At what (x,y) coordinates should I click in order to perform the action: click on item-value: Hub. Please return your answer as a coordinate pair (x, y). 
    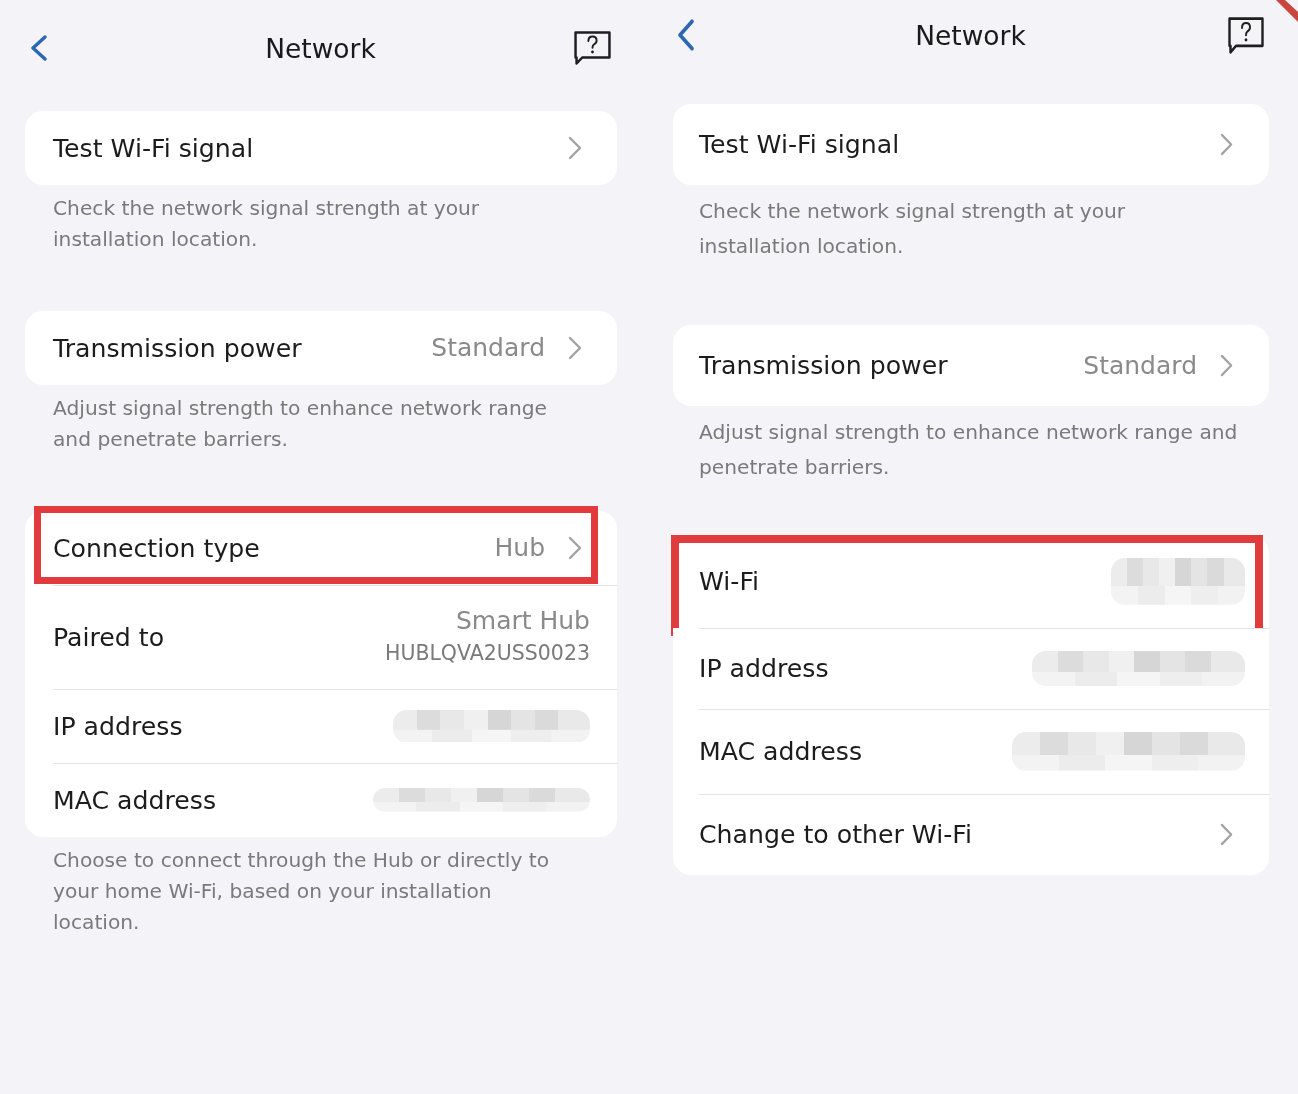
    Looking at the image, I should click on (519, 548).